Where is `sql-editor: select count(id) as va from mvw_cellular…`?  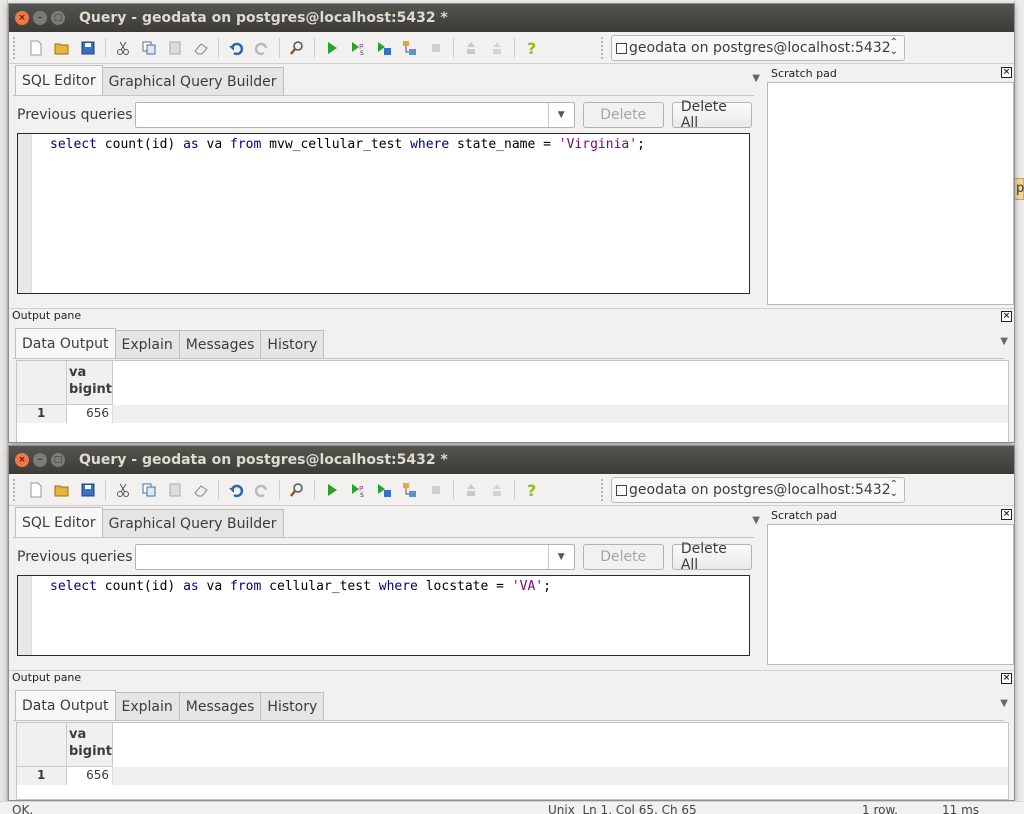 sql-editor: select count(id) as va from mvw_cellular… is located at coordinates (383, 213).